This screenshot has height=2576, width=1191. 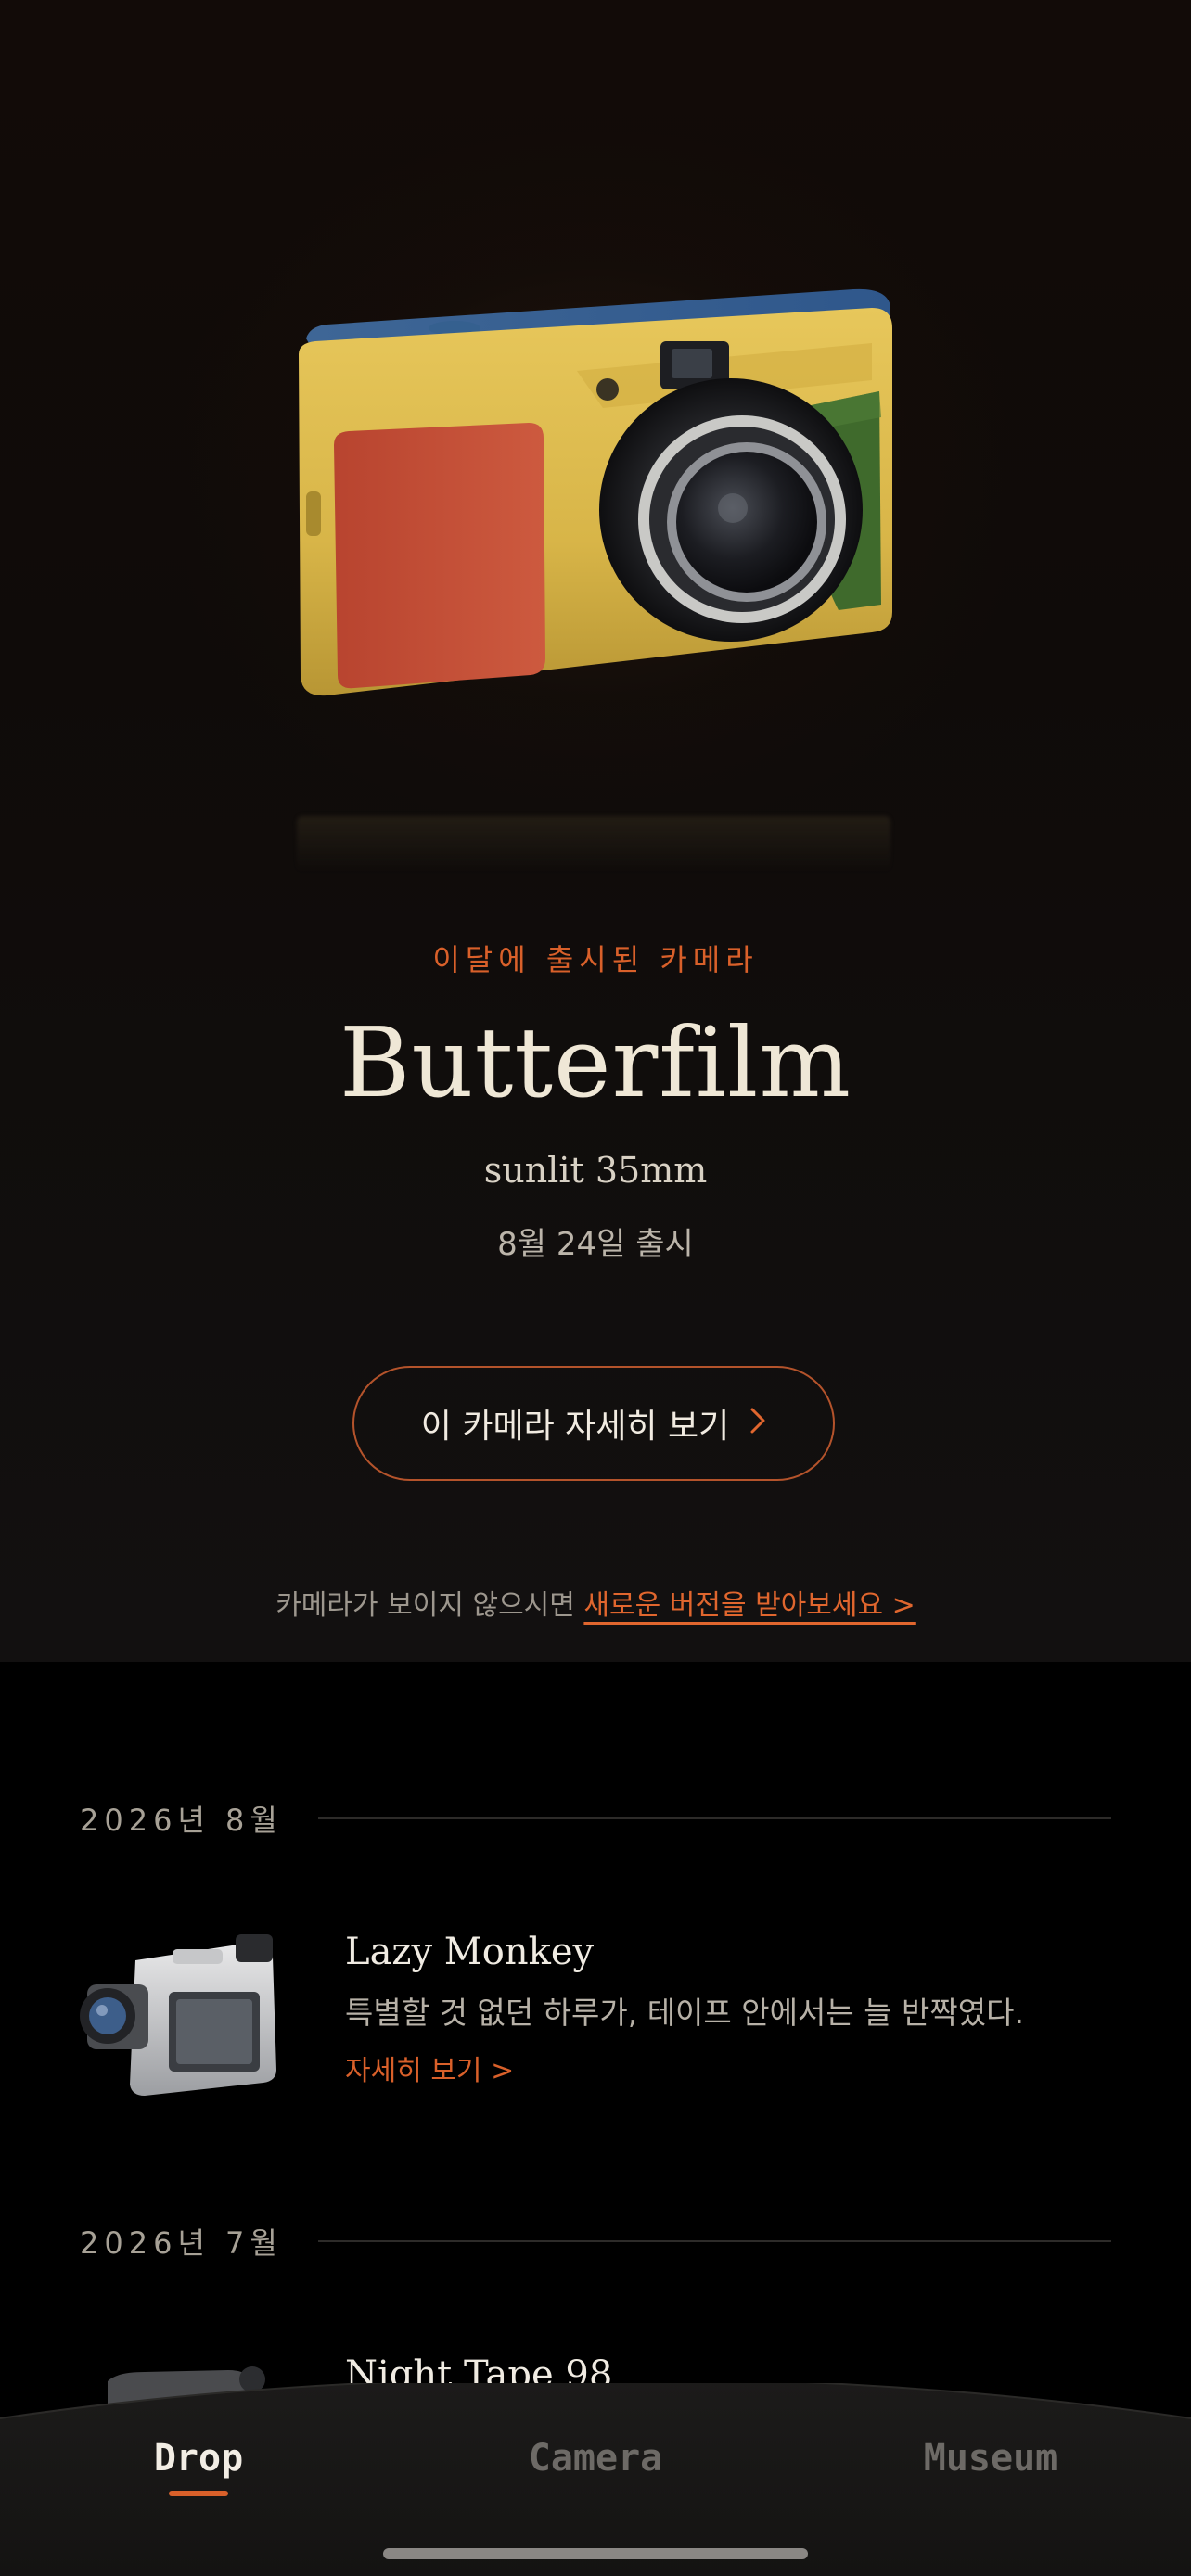 I want to click on camera-reflection, so click(x=593, y=844).